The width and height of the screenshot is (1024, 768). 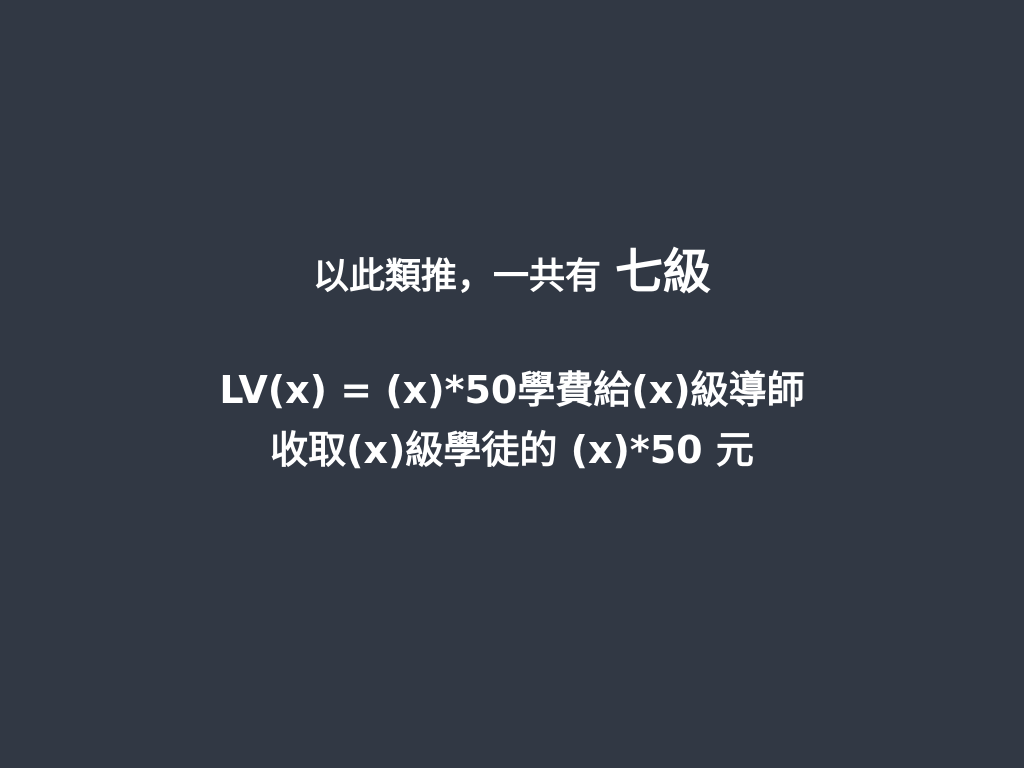 What do you see at coordinates (456, 276) in the screenshot?
I see `heading-prefix-text: 以此類推，一共有` at bounding box center [456, 276].